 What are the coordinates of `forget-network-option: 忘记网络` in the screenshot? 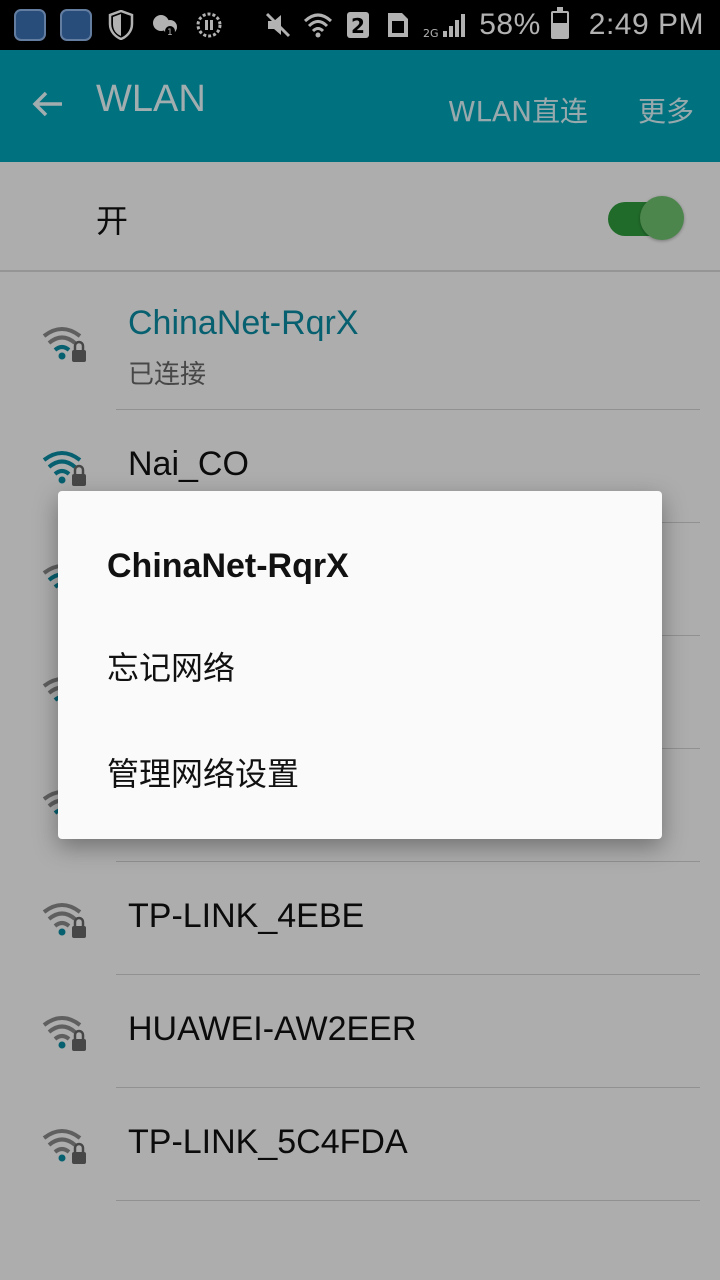 It's located at (171, 666).